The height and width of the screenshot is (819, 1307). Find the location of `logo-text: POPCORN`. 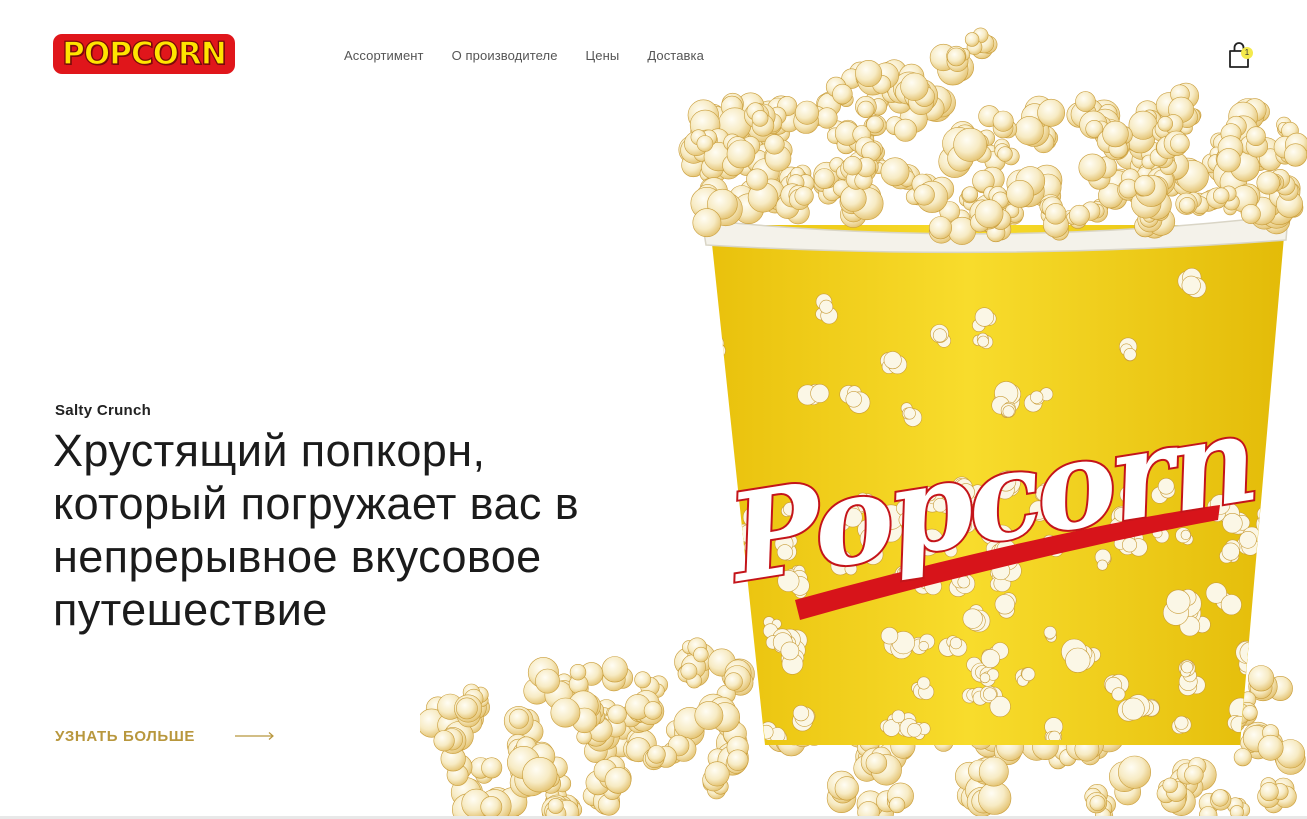

logo-text: POPCORN is located at coordinates (144, 53).